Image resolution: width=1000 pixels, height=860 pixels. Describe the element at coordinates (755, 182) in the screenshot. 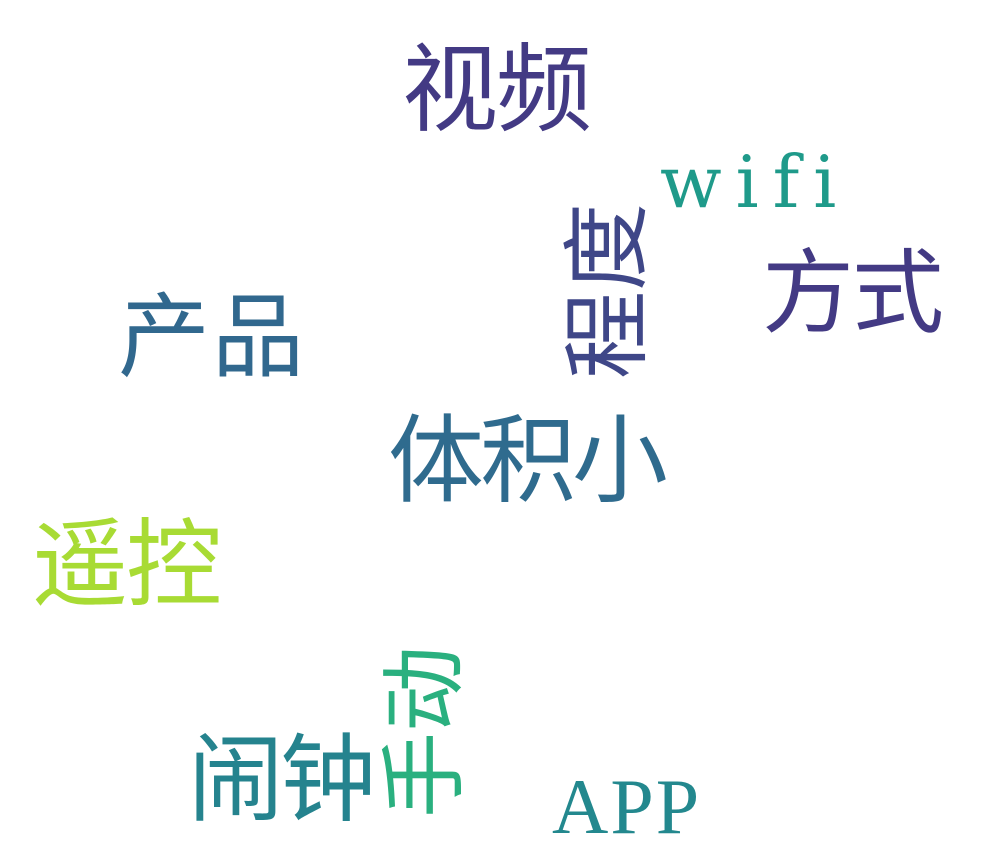

I see `word-wifi: wifi` at that location.